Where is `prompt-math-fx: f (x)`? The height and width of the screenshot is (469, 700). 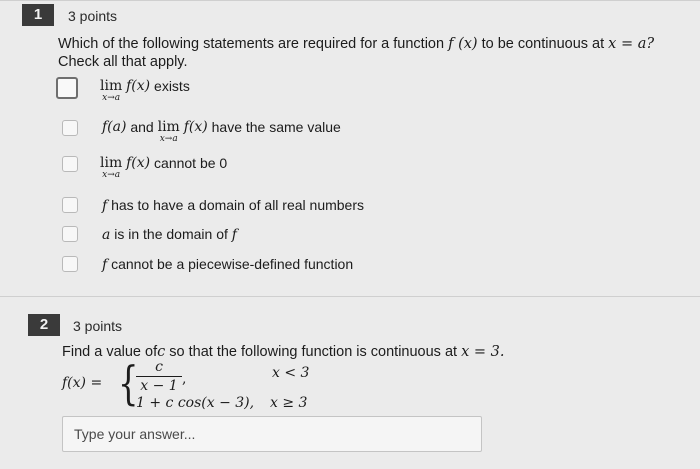
prompt-math-fx: f (x) is located at coordinates (463, 44).